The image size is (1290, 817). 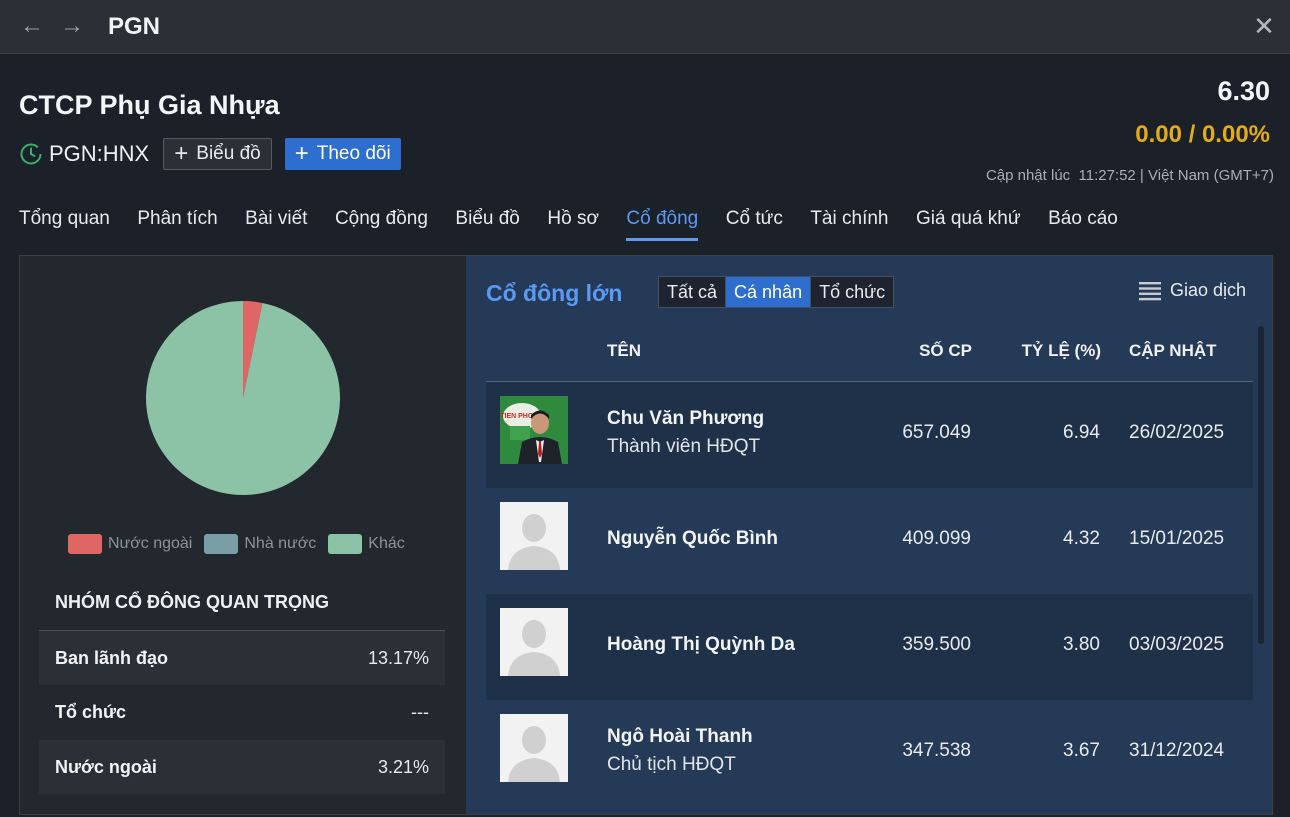 I want to click on clock-icon, so click(x=31, y=154).